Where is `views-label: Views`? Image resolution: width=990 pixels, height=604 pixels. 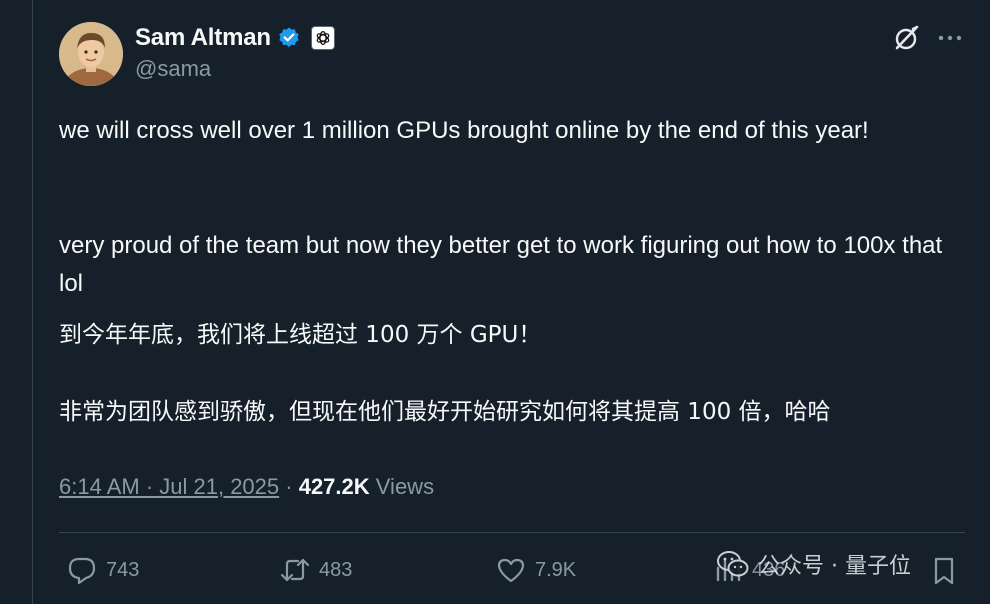
views-label: Views is located at coordinates (405, 486).